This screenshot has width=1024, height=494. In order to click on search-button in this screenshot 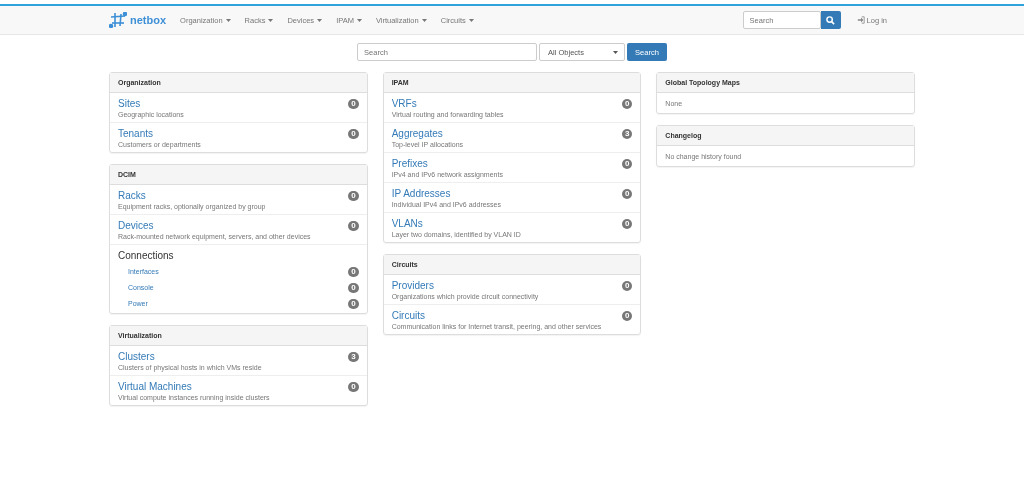, I will do `click(830, 20)`.